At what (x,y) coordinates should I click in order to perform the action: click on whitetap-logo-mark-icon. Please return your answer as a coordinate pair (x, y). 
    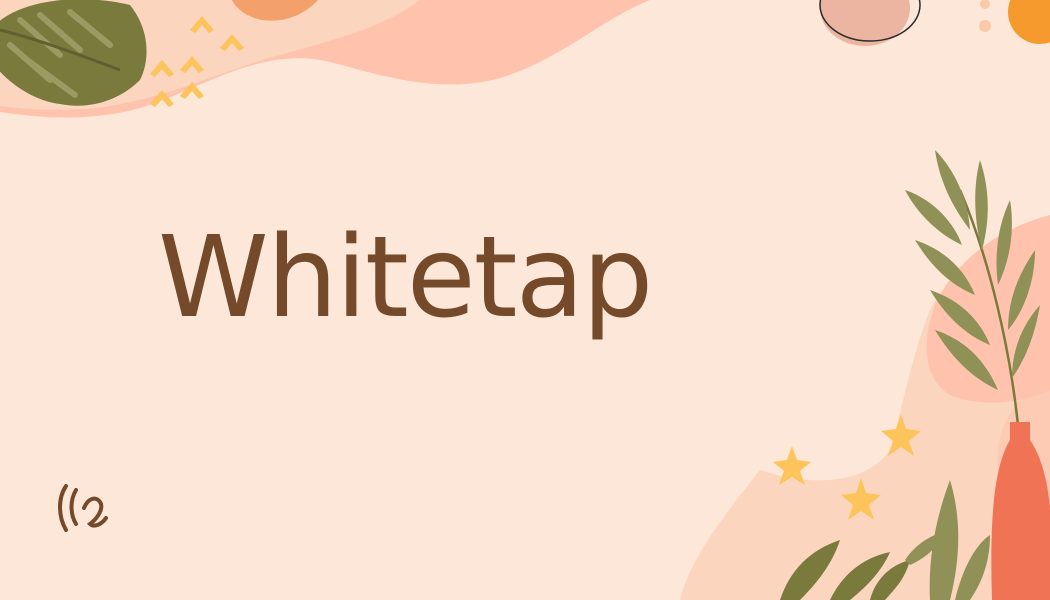
    Looking at the image, I should click on (83, 508).